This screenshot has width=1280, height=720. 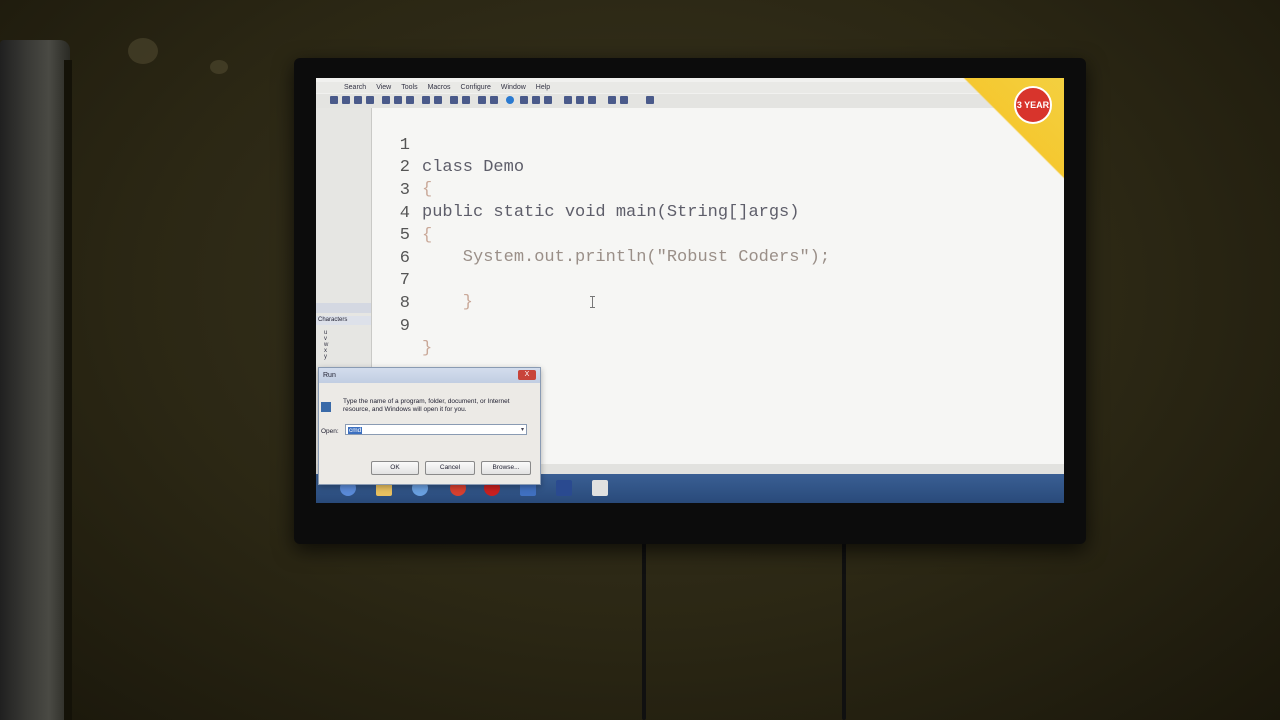 What do you see at coordinates (386, 100) in the screenshot?
I see `cut-icon` at bounding box center [386, 100].